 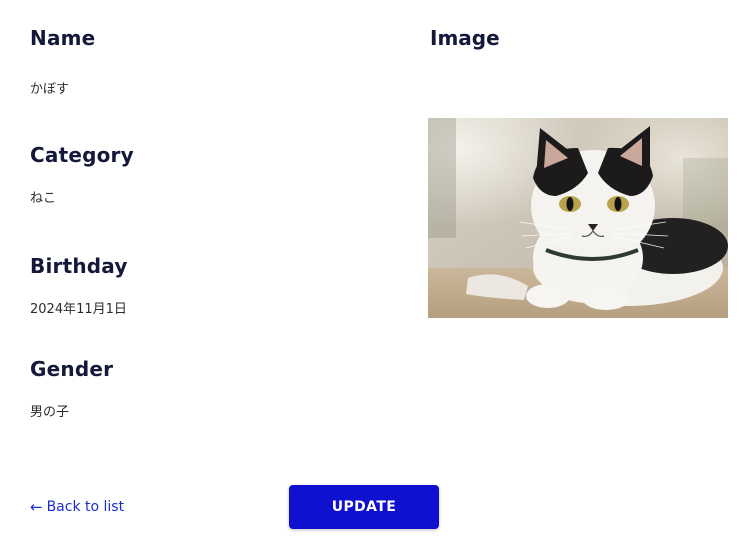 What do you see at coordinates (63, 38) in the screenshot?
I see `name-label: Name` at bounding box center [63, 38].